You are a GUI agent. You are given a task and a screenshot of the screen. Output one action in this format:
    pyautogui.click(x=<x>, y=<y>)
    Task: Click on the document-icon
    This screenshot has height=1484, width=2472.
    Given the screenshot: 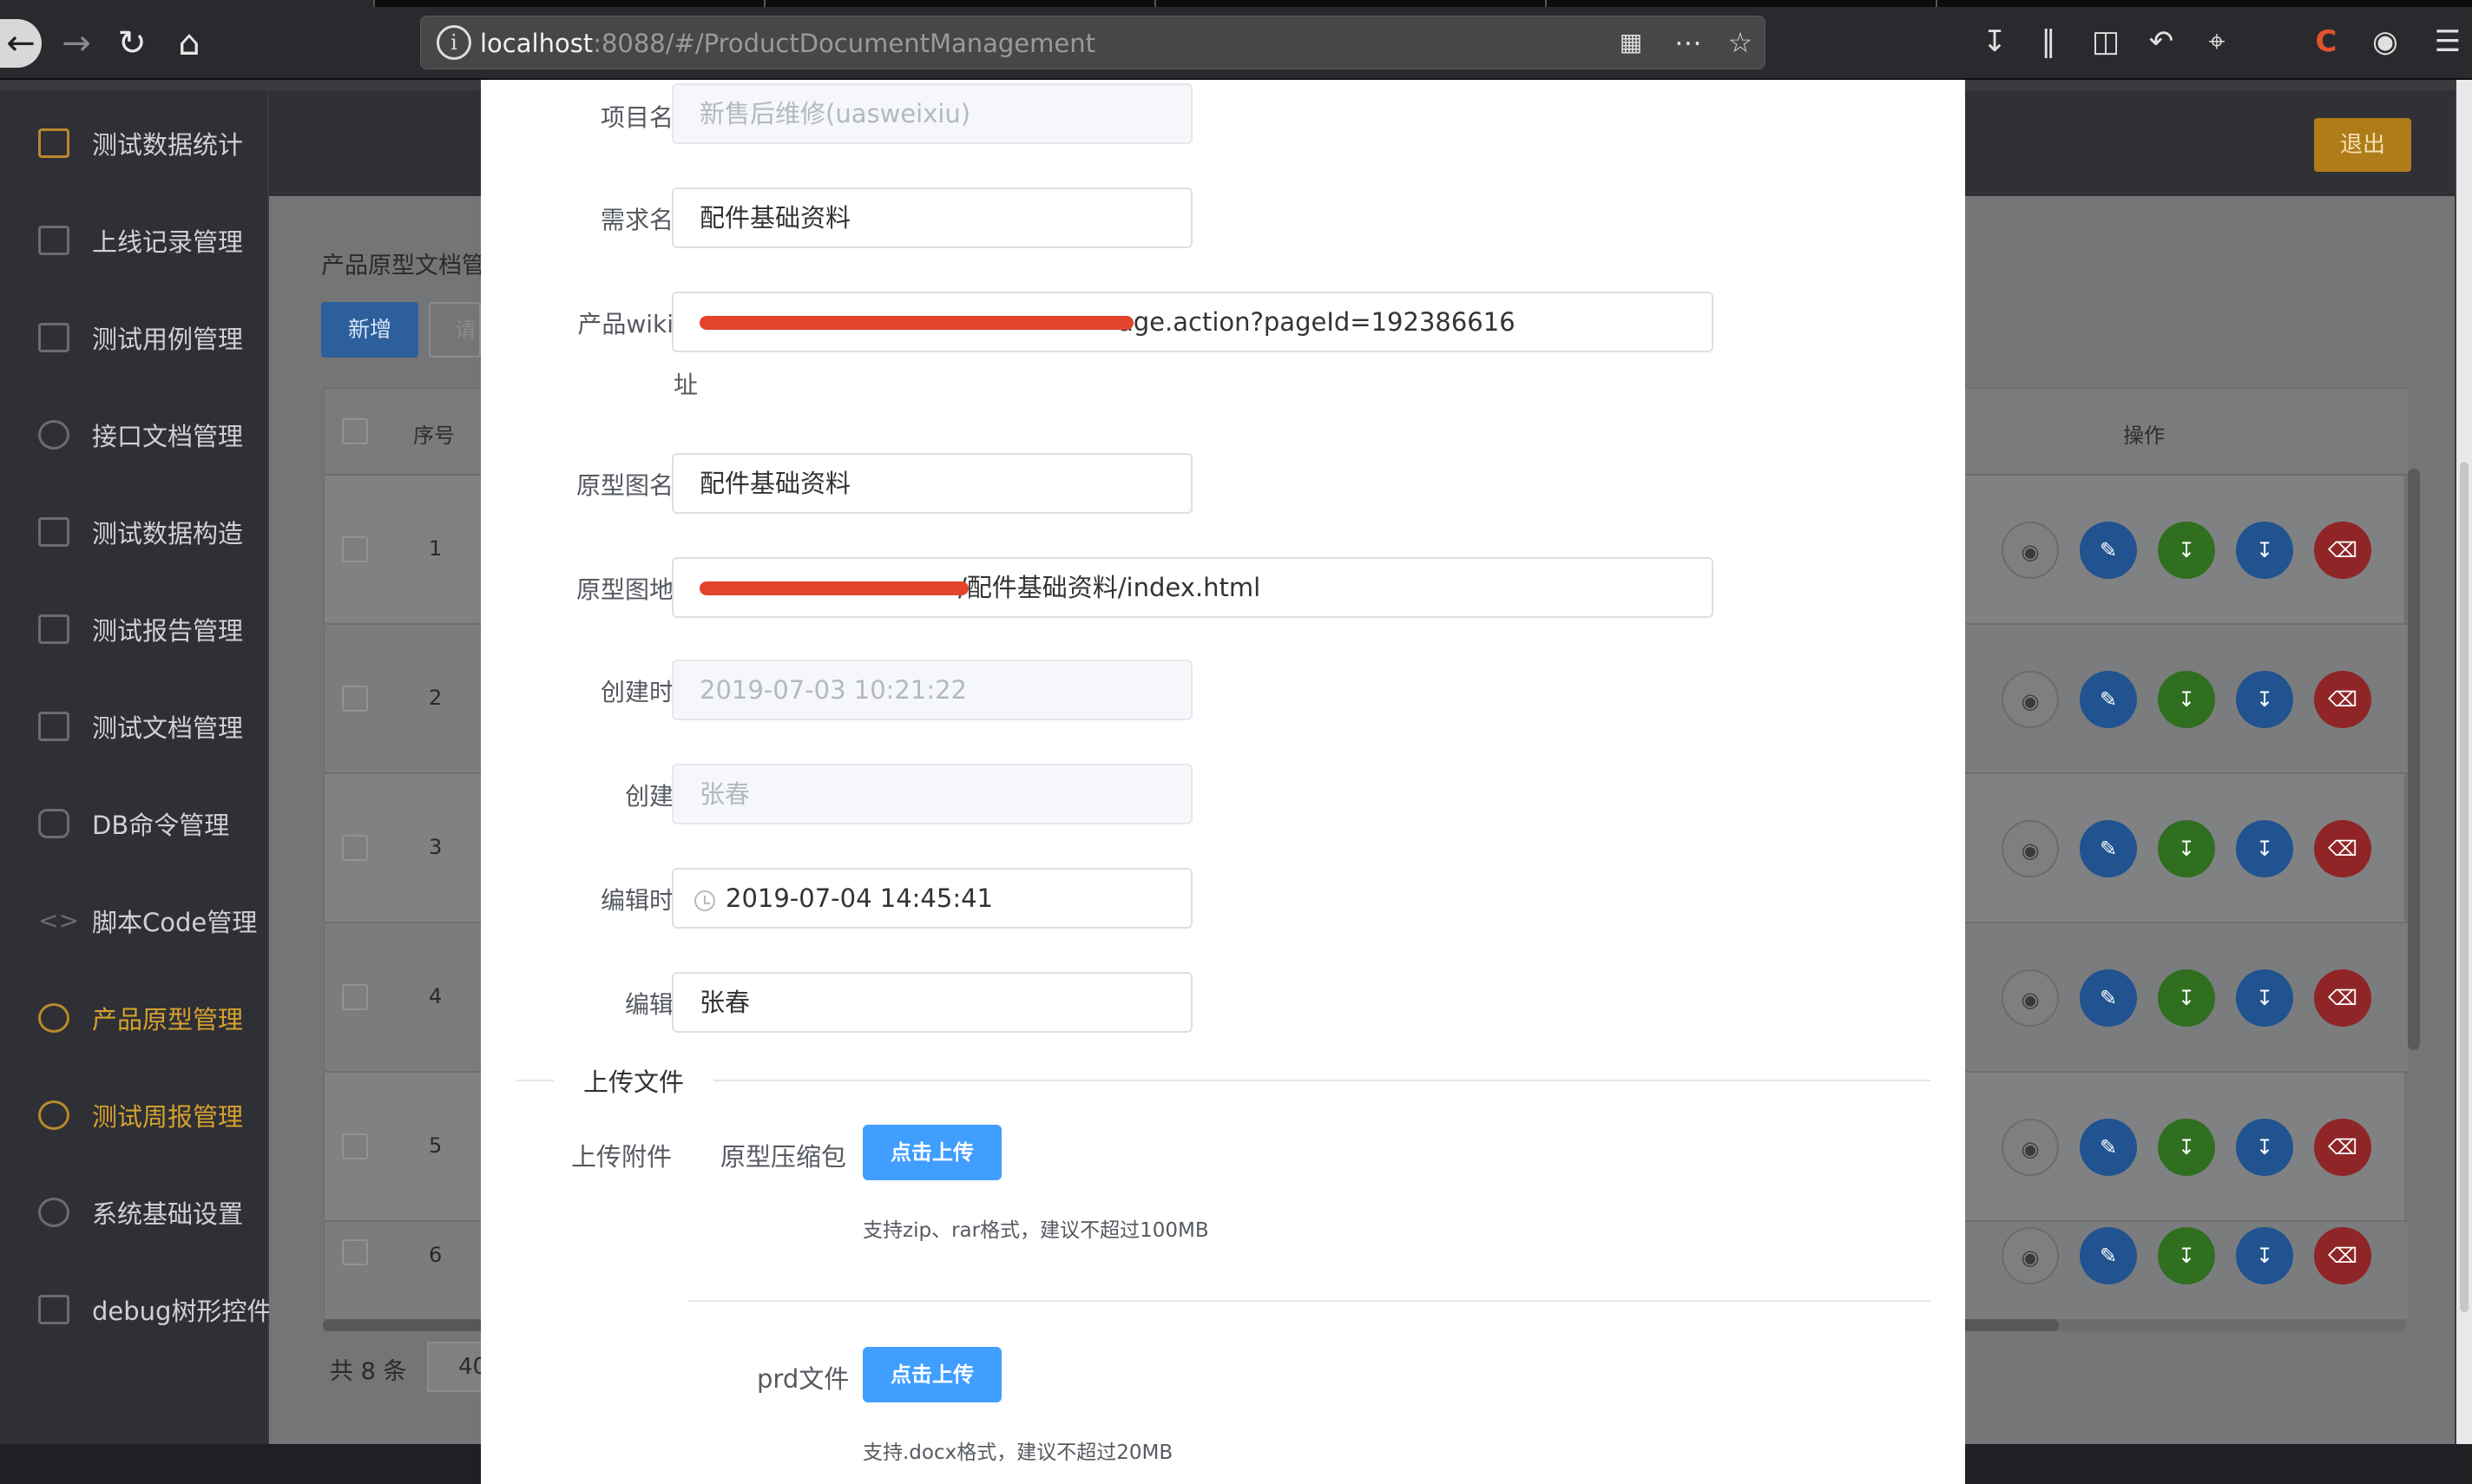 What is the action you would take?
    pyautogui.click(x=53, y=1309)
    